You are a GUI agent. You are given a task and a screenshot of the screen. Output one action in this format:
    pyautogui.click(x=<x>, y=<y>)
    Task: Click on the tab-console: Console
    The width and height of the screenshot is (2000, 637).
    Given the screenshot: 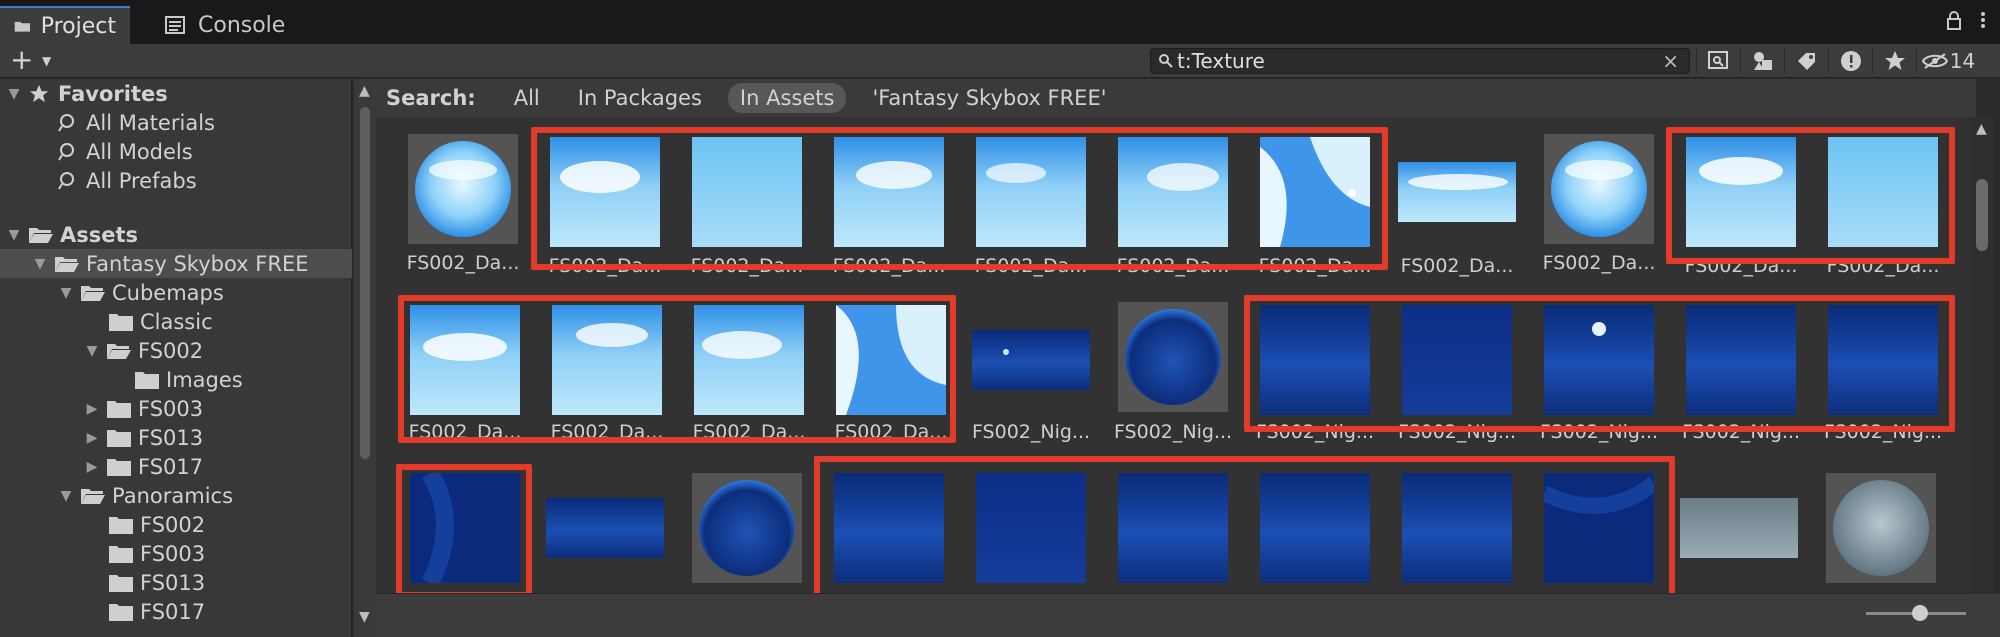 What is the action you would take?
    pyautogui.click(x=225, y=25)
    